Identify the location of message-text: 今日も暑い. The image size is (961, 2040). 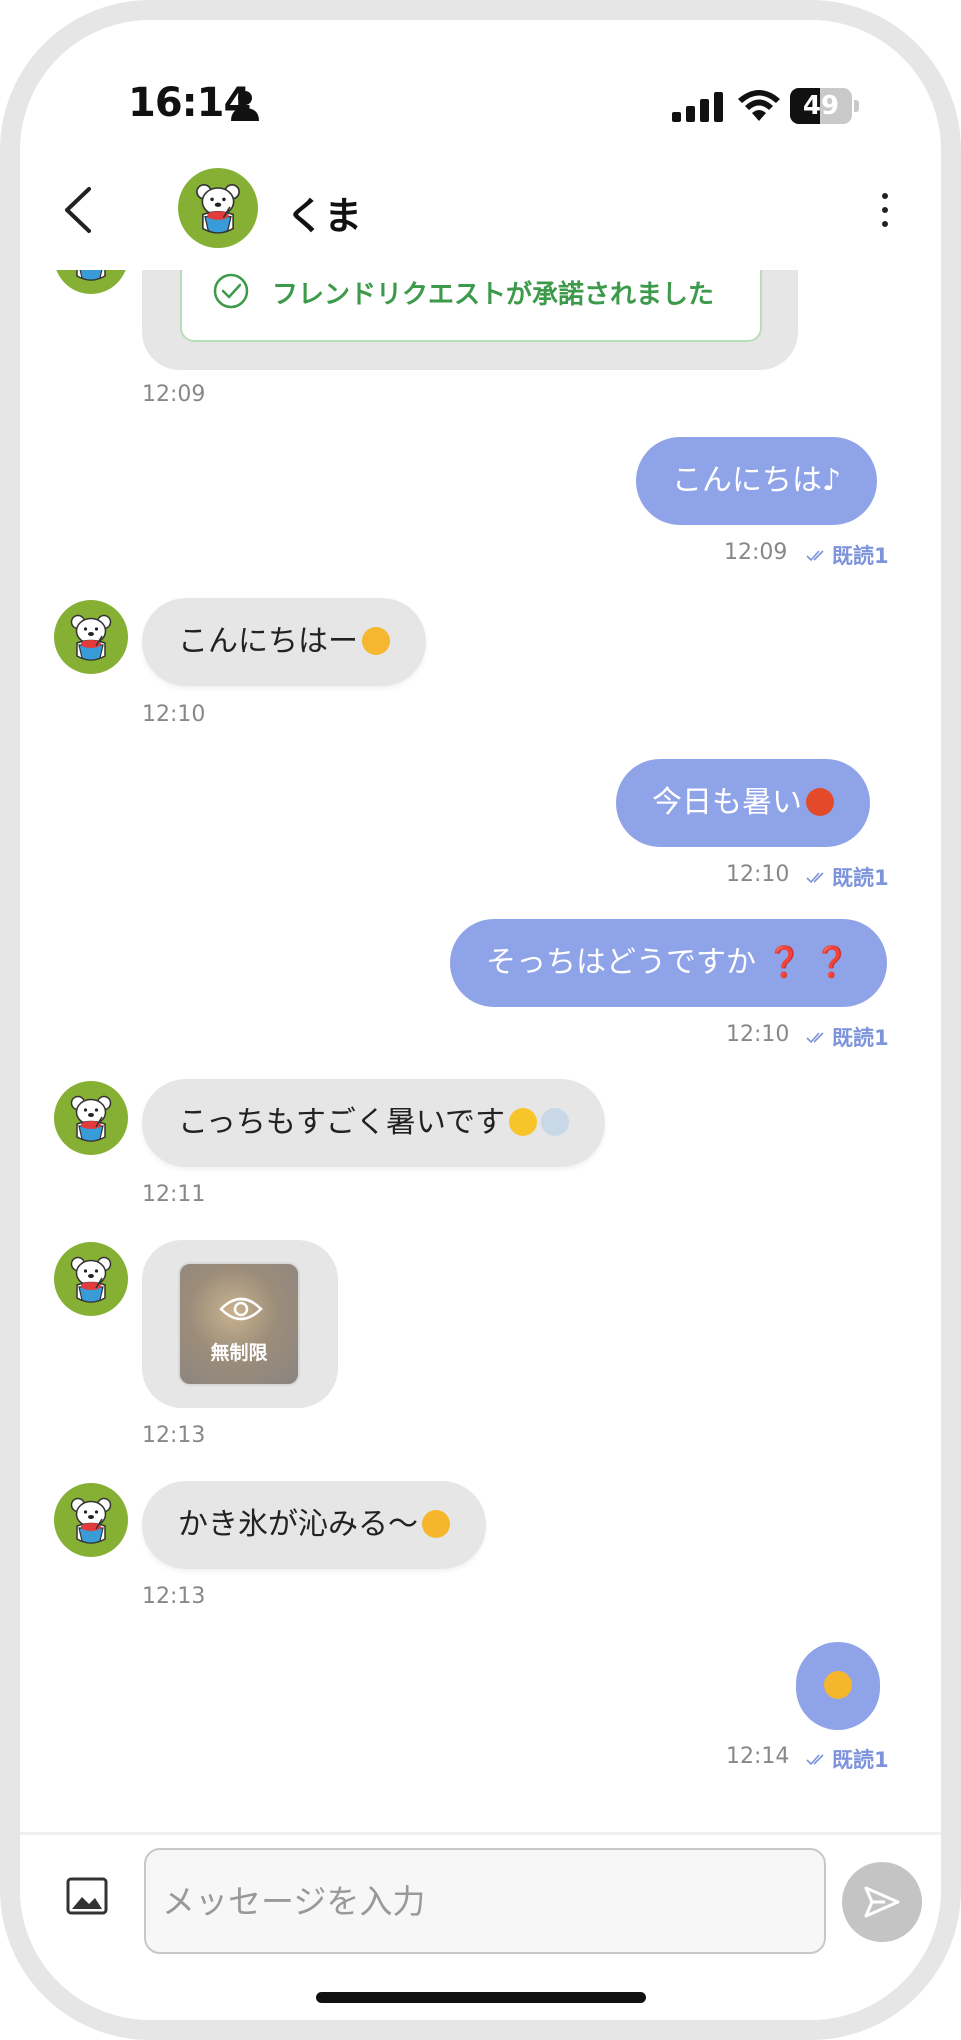
(727, 802).